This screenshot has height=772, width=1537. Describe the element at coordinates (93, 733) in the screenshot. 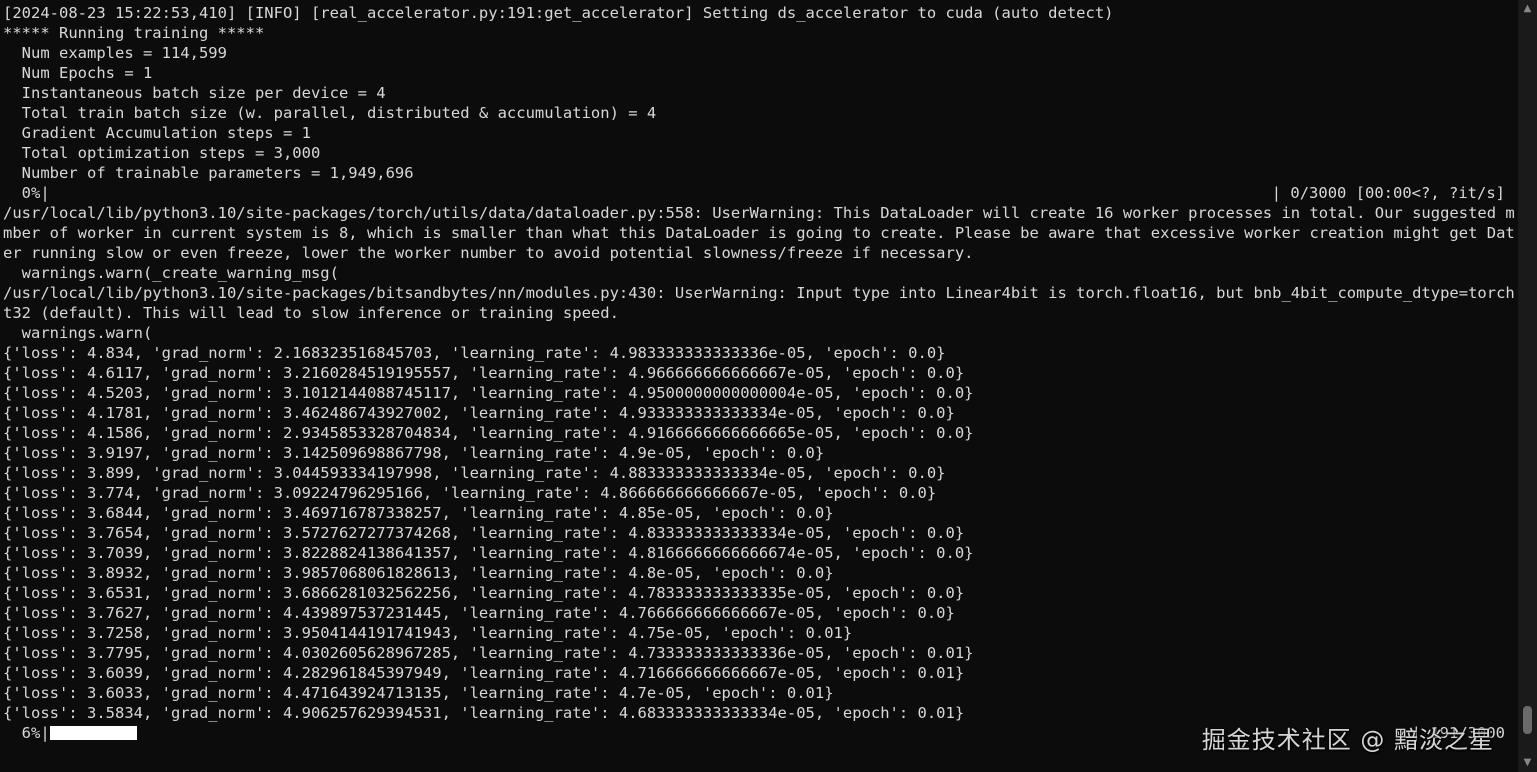

I see `progress-bar-fill` at that location.